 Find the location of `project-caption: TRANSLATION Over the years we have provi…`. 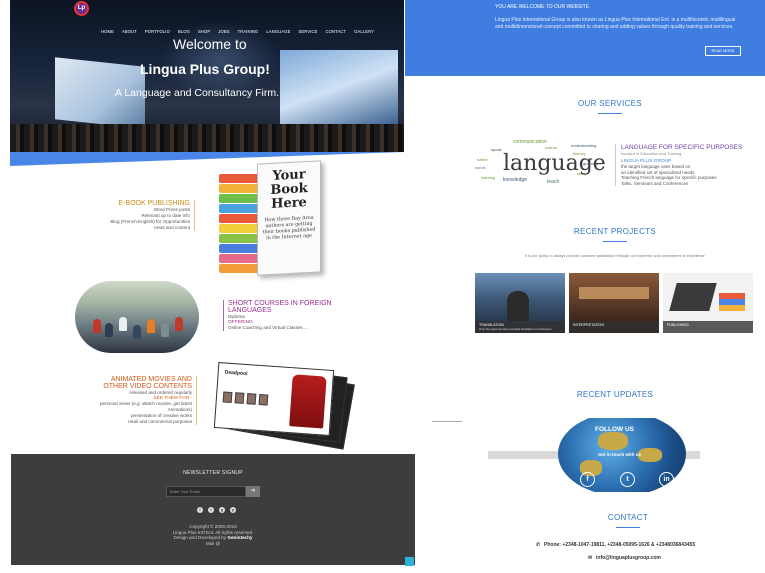

project-caption: TRANSLATION Over the years we have provi… is located at coordinates (520, 327).